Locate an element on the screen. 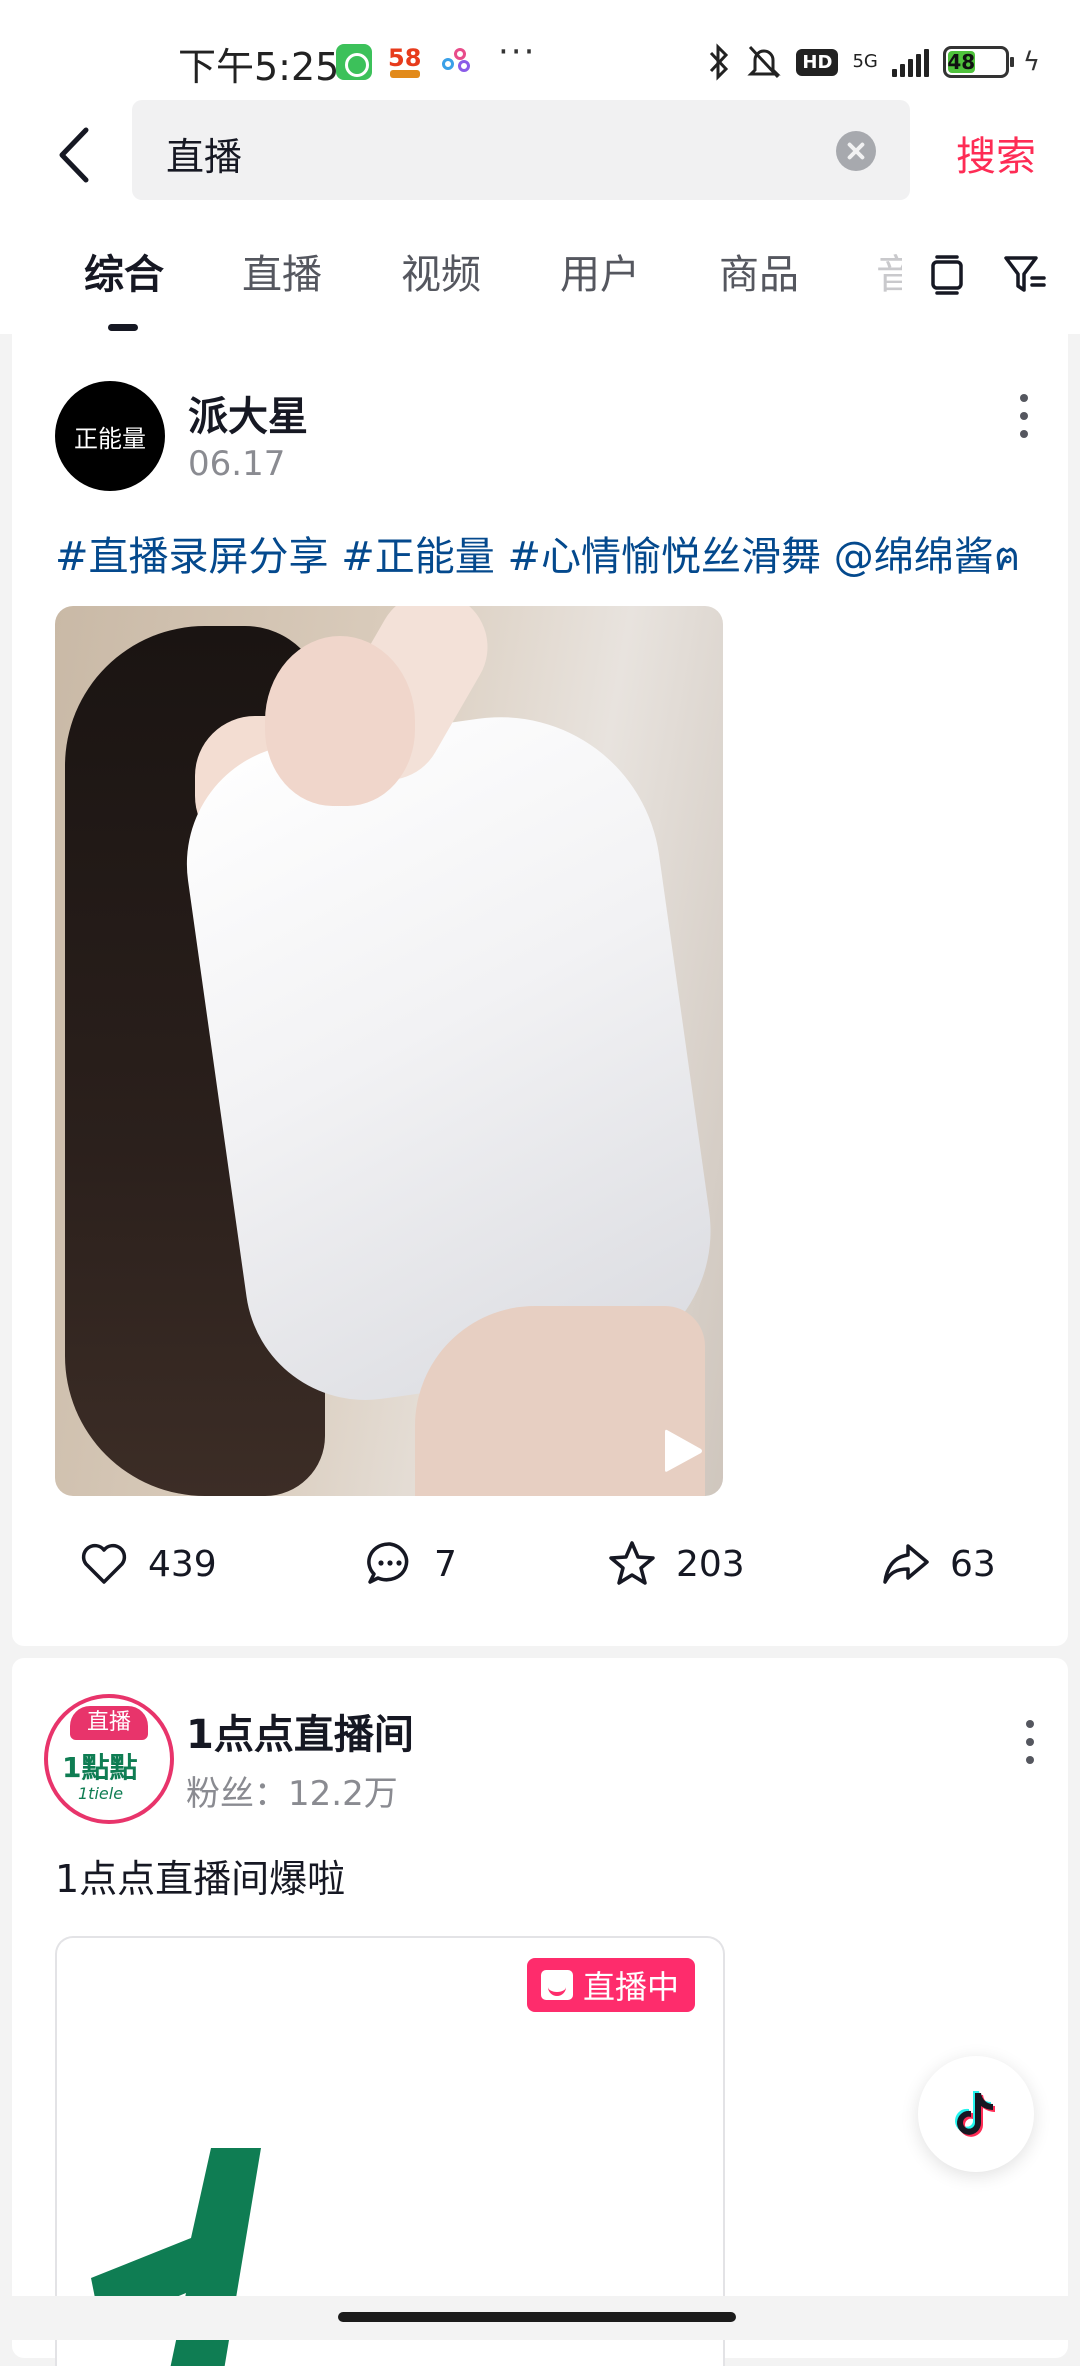 This screenshot has height=2366, width=1080. like-button: 439 is located at coordinates (147, 1564).